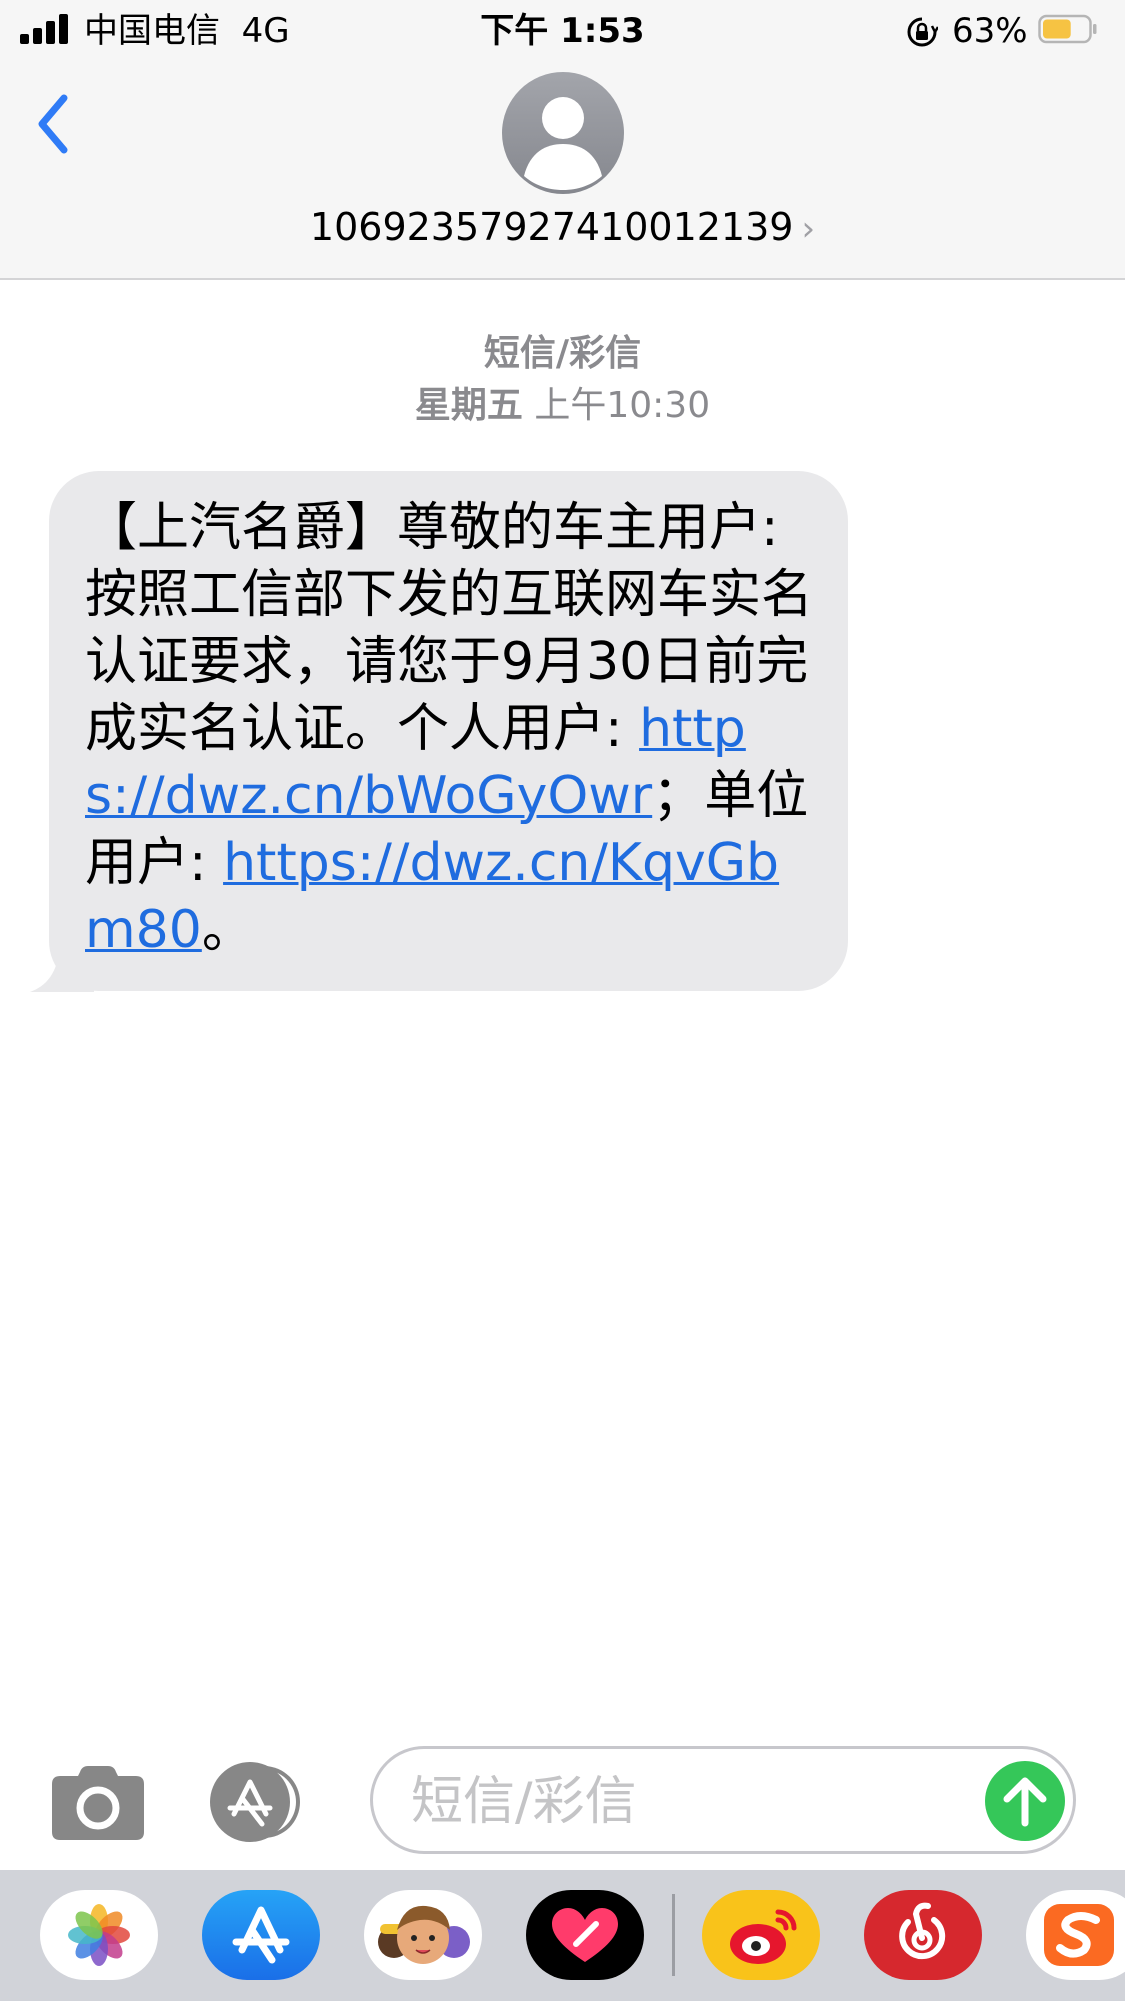 The width and height of the screenshot is (1125, 2001). What do you see at coordinates (622, 405) in the screenshot?
I see `message-time: 上午10:30` at bounding box center [622, 405].